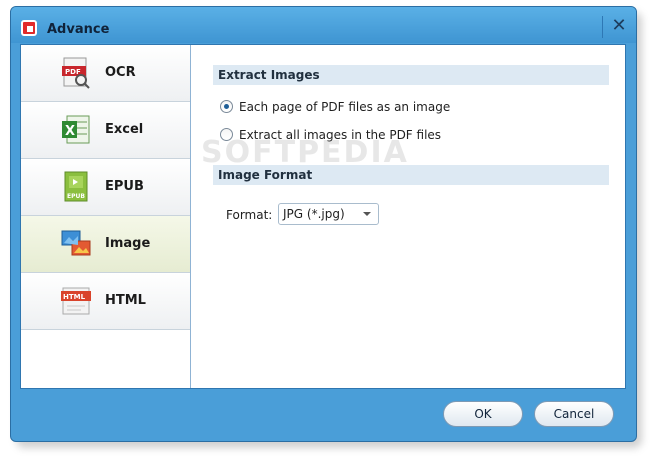 This screenshot has height=462, width=657. I want to click on app-logo-icon, so click(29, 28).